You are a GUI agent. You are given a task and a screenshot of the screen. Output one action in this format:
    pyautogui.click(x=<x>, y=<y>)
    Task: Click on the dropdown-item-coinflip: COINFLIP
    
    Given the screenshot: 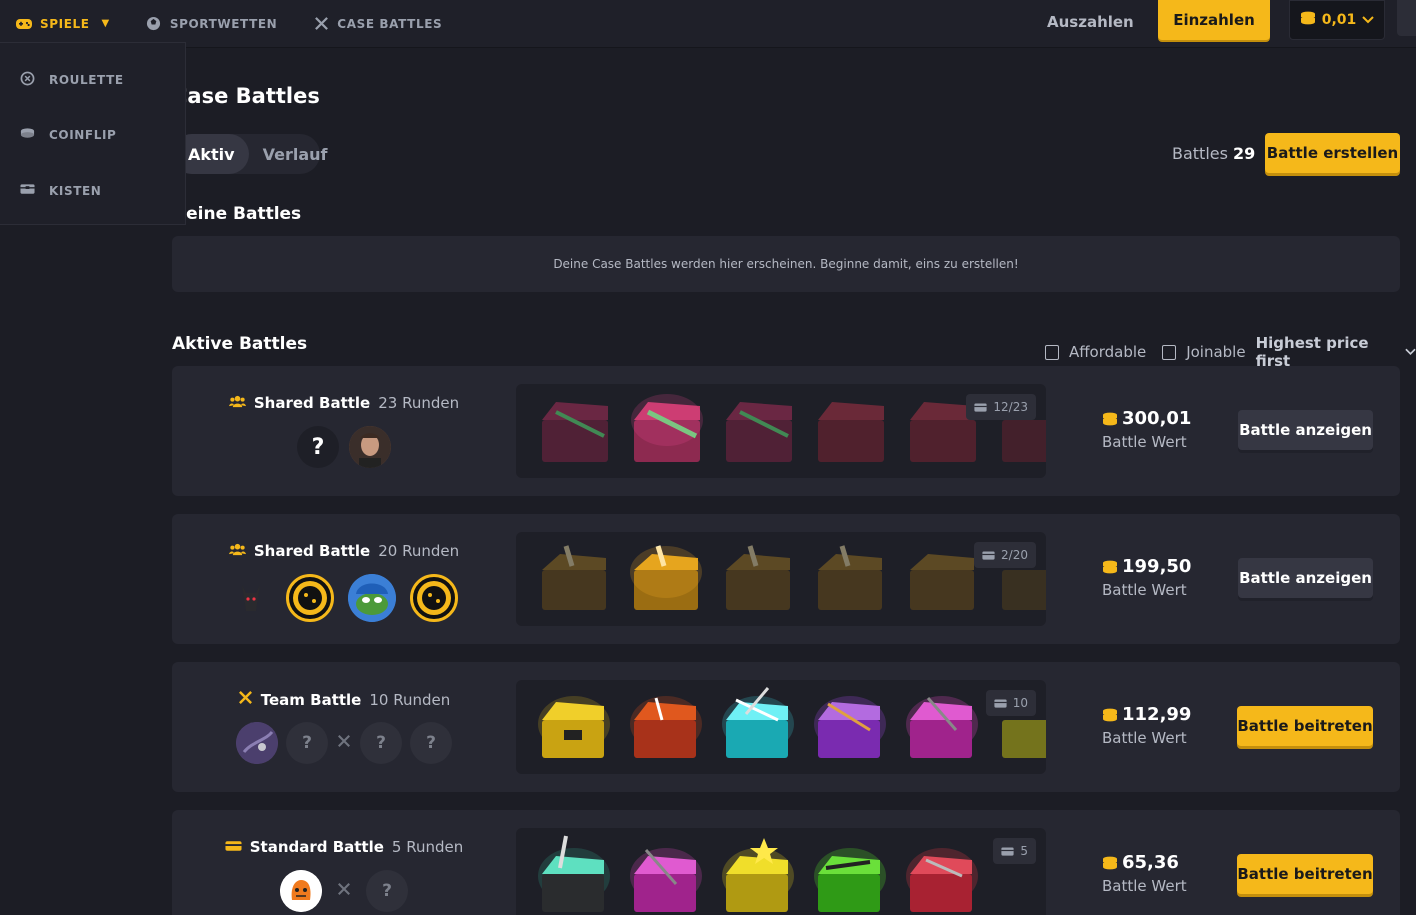 What is the action you would take?
    pyautogui.click(x=68, y=134)
    